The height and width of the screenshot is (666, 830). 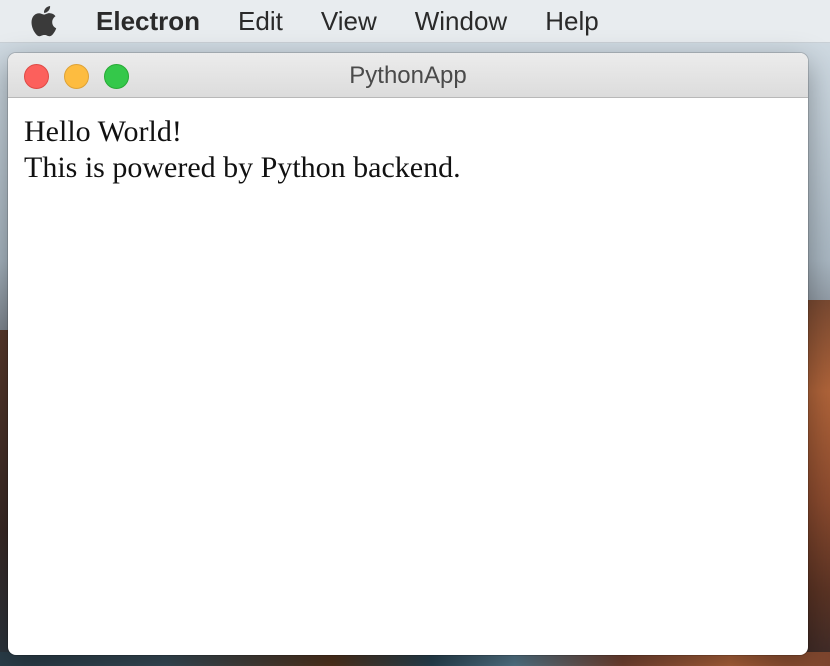 I want to click on menu-help: Help, so click(x=571, y=21).